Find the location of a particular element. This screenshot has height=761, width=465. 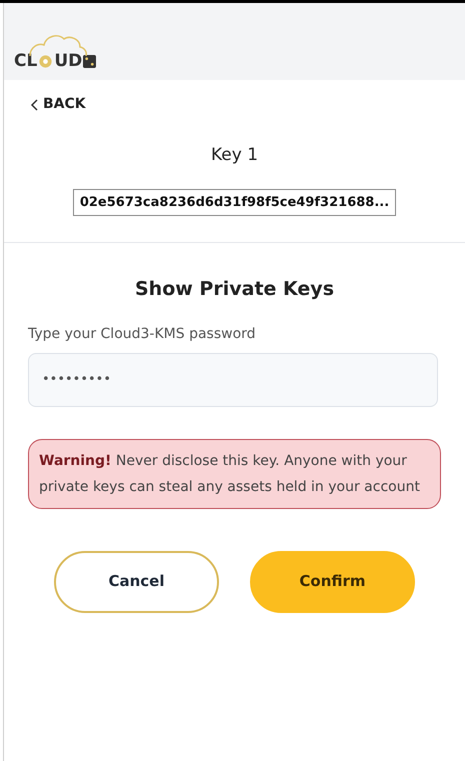

warning-message: Warning! Never disclose this key. Anyone with your private keys can steal any assets held in your account is located at coordinates (234, 473).